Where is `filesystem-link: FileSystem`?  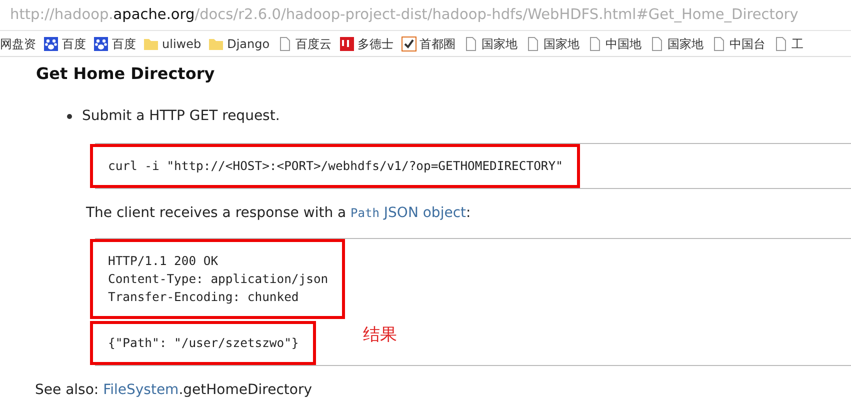 filesystem-link: FileSystem is located at coordinates (141, 390).